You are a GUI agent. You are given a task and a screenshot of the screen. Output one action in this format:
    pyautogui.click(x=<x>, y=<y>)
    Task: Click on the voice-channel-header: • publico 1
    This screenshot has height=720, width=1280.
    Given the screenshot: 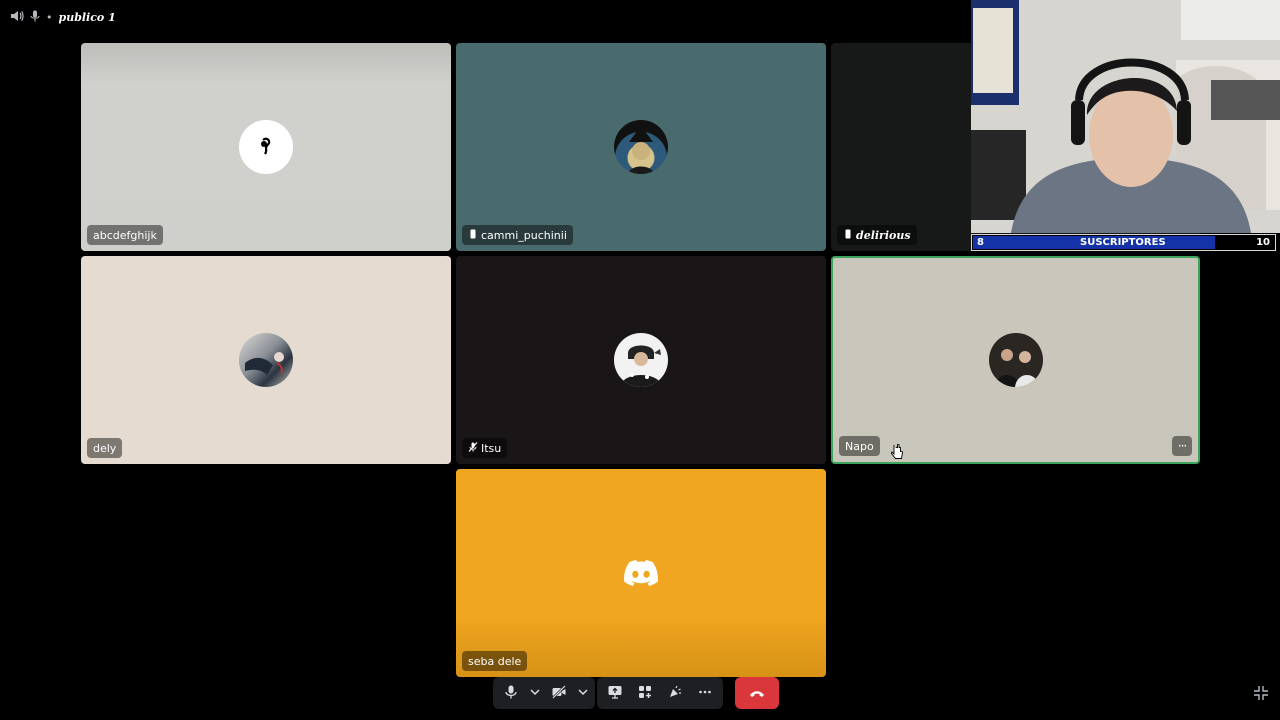 What is the action you would take?
    pyautogui.click(x=63, y=17)
    